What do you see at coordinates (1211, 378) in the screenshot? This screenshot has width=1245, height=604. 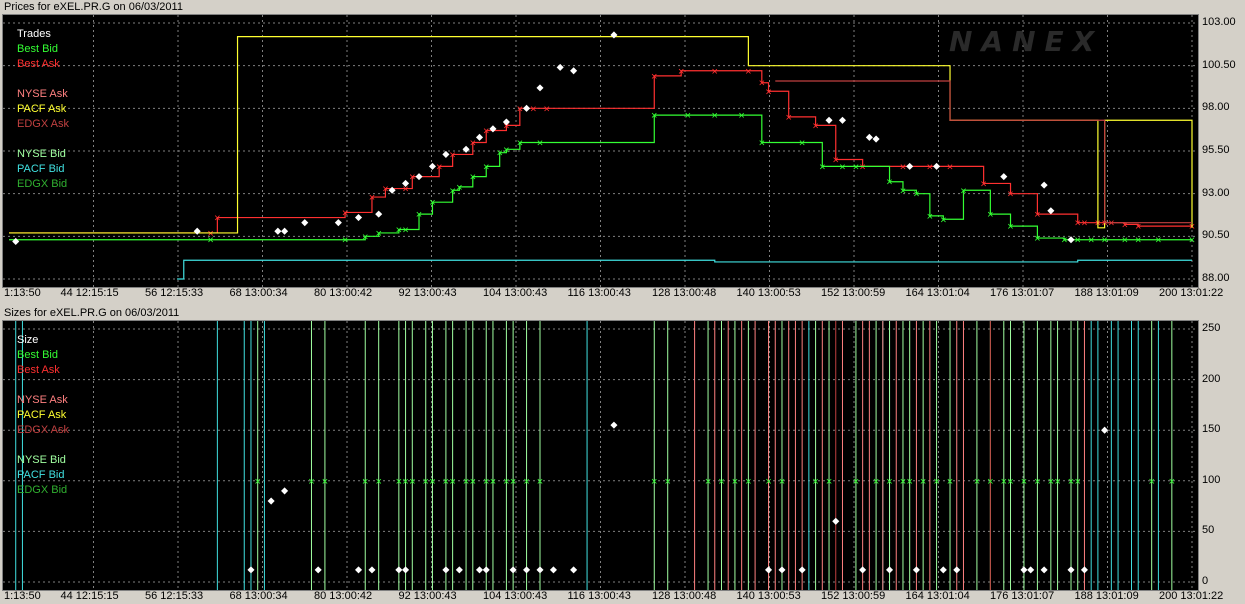 I see `y-tick-label: 200` at bounding box center [1211, 378].